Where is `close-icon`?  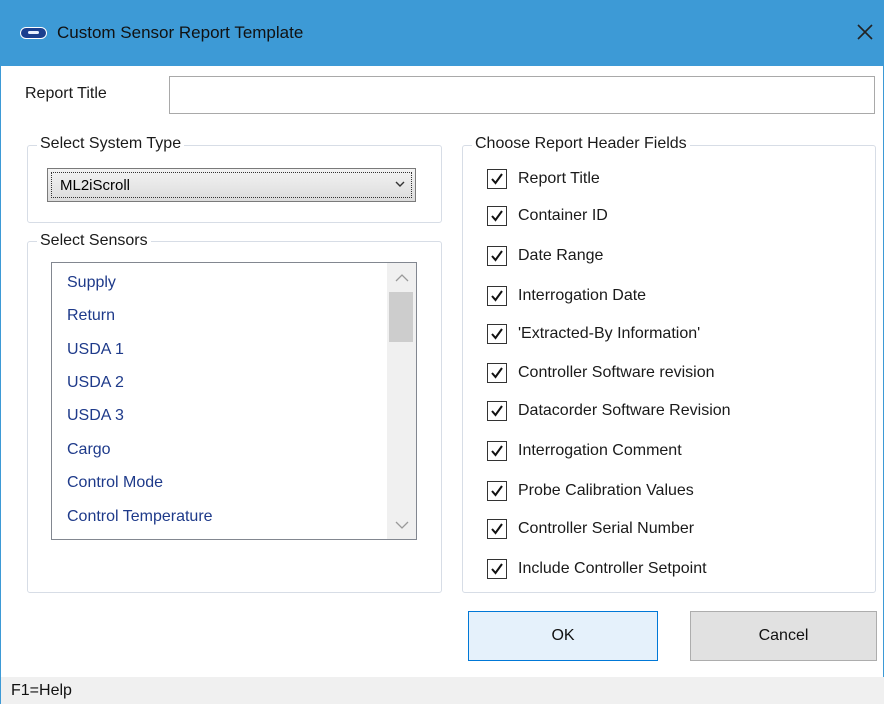
close-icon is located at coordinates (865, 32).